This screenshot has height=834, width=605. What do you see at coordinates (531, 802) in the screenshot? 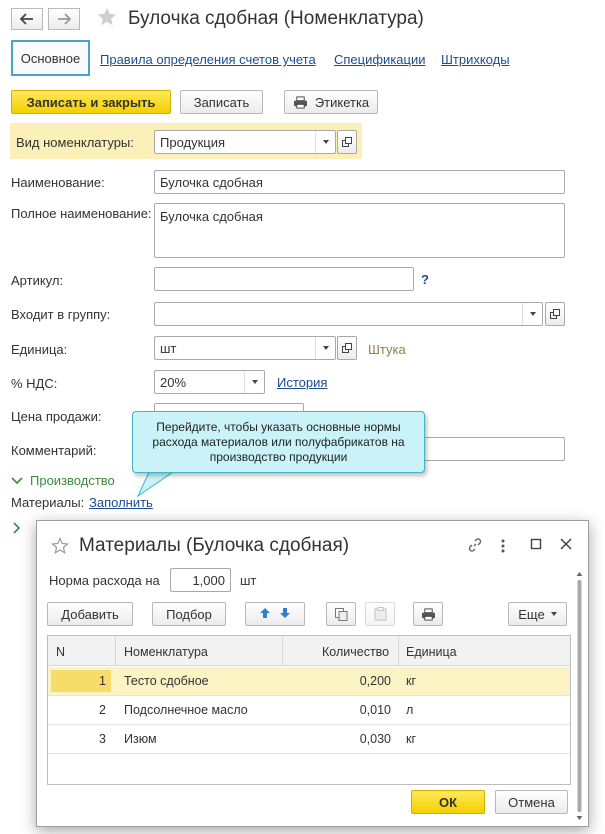
I see `cancel-button: Отмена` at bounding box center [531, 802].